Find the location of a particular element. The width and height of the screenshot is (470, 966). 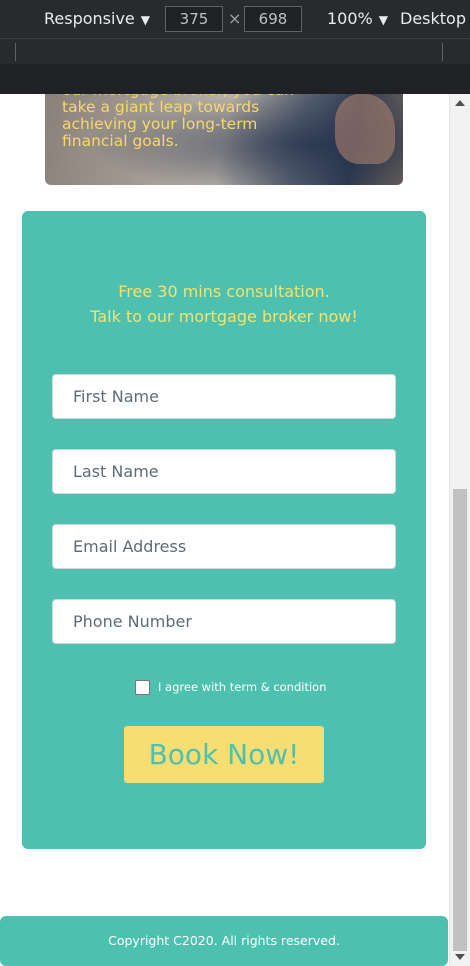

scroll-down-arrow-icon is located at coordinates (460, 957).